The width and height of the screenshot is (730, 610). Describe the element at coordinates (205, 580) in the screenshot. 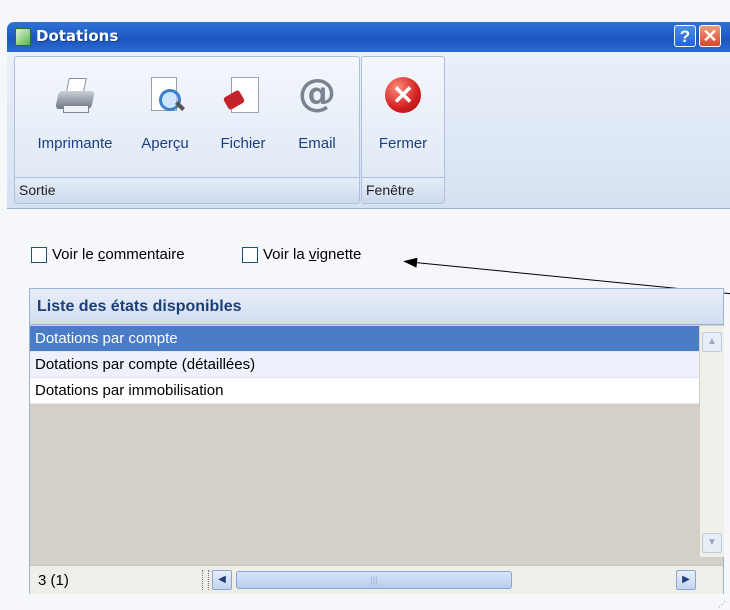

I see `splitter-grip-icon` at that location.